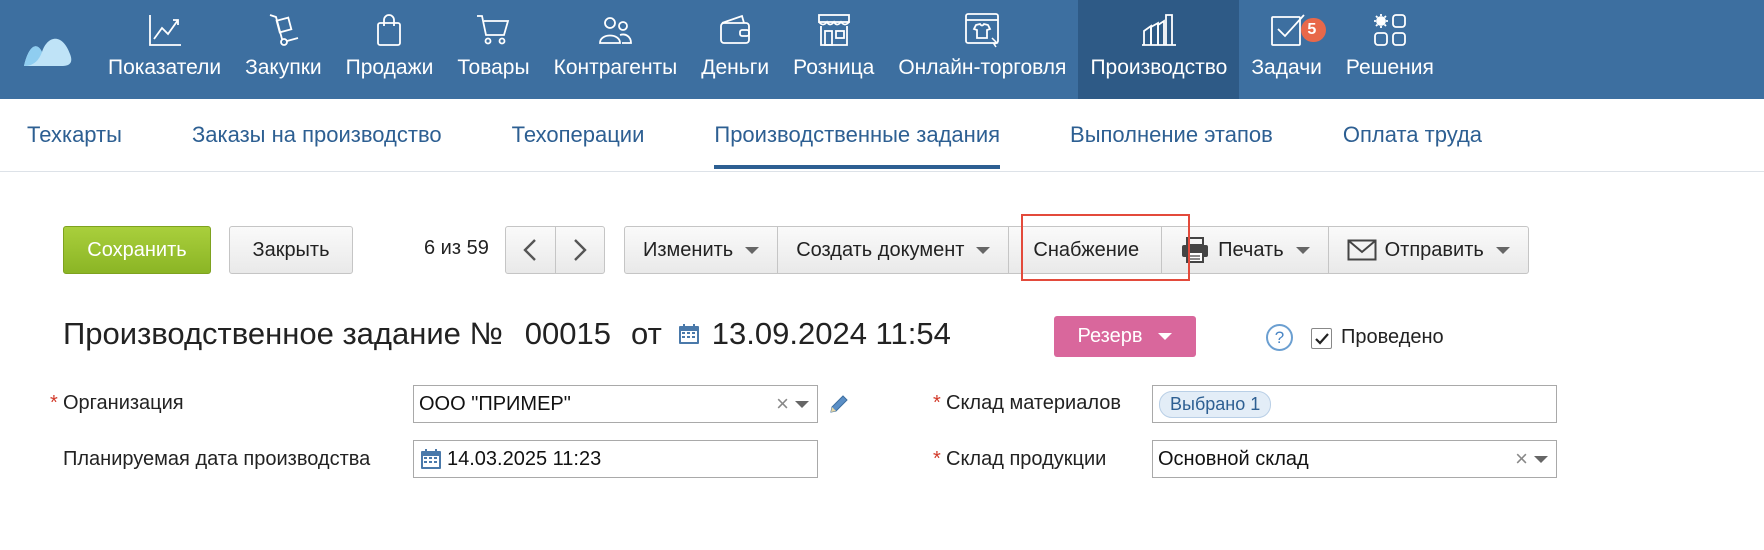 Image resolution: width=1764 pixels, height=550 pixels. I want to click on status-dropdown: Резерв, so click(1125, 336).